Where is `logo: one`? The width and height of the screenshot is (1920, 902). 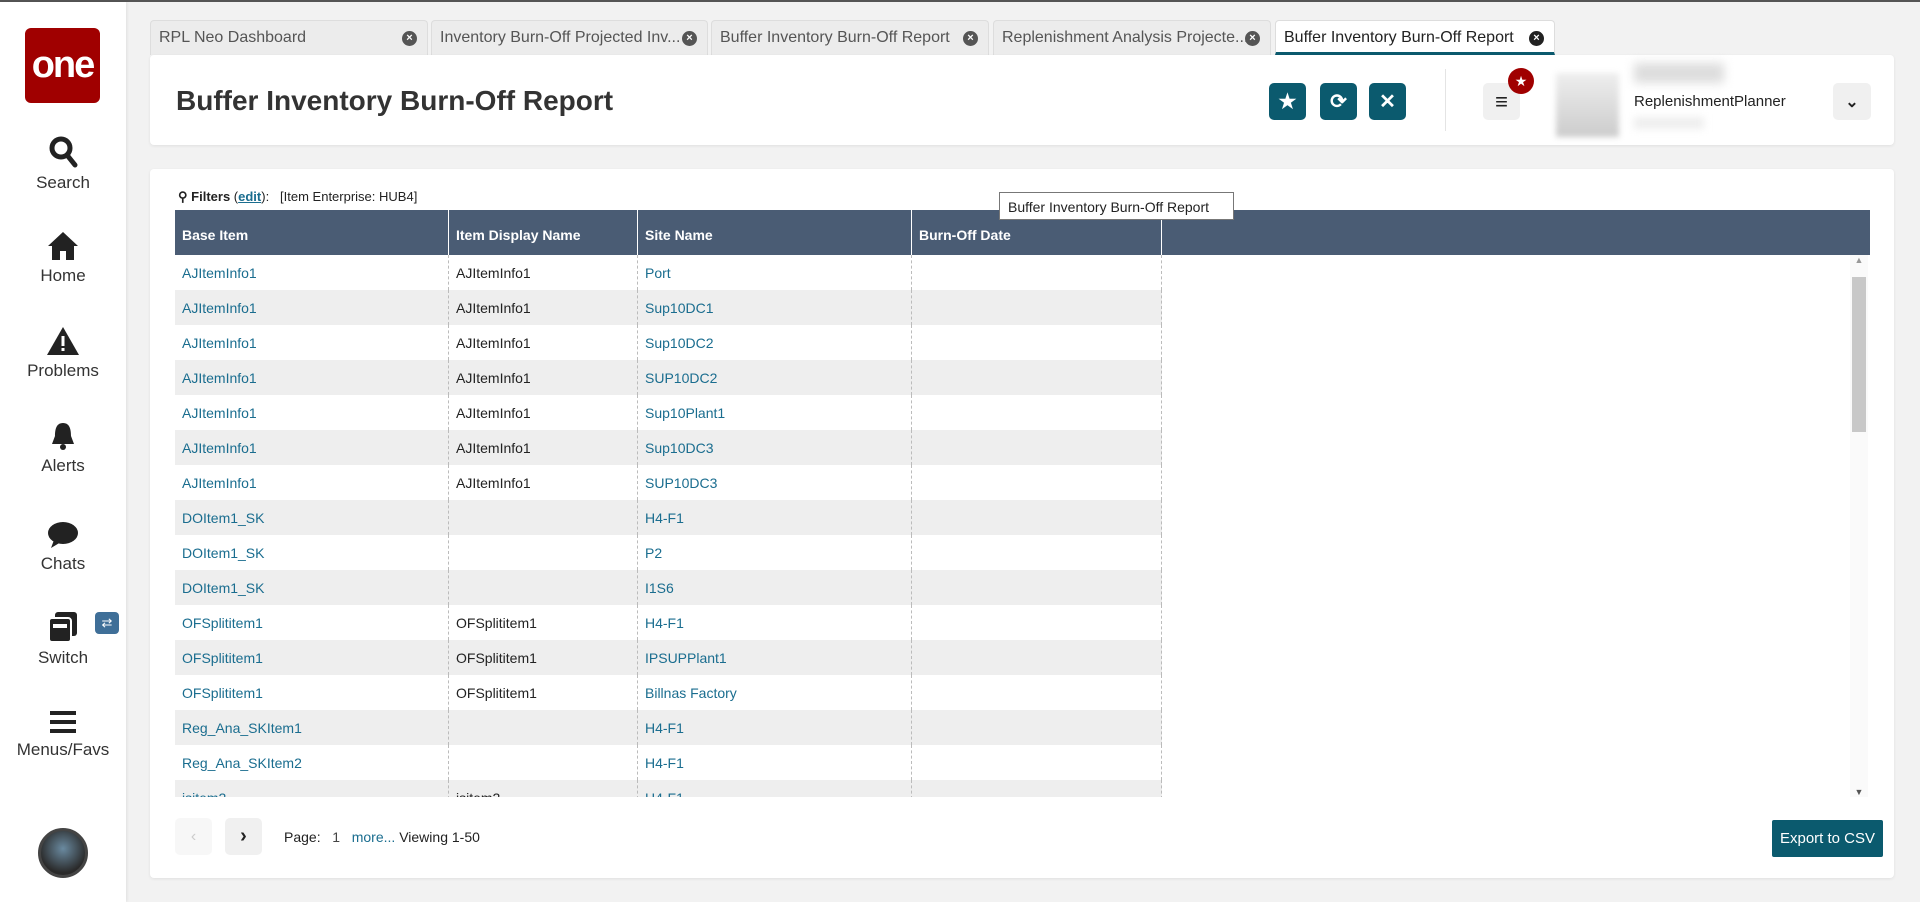
logo: one is located at coordinates (62, 65).